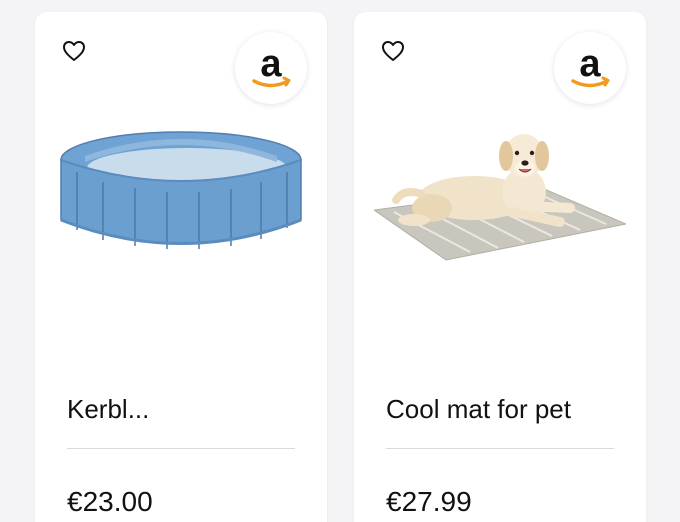 This screenshot has width=680, height=522. I want to click on product-title: Cool mat for pet, so click(478, 409).